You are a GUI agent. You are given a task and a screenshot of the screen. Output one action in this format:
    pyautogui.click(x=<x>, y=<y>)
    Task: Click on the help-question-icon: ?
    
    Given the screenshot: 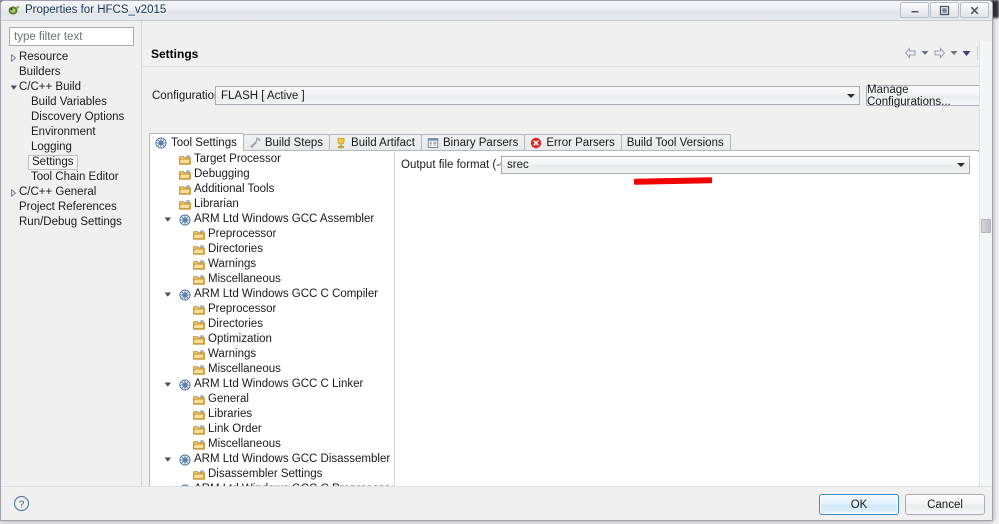 What is the action you would take?
    pyautogui.click(x=21, y=503)
    